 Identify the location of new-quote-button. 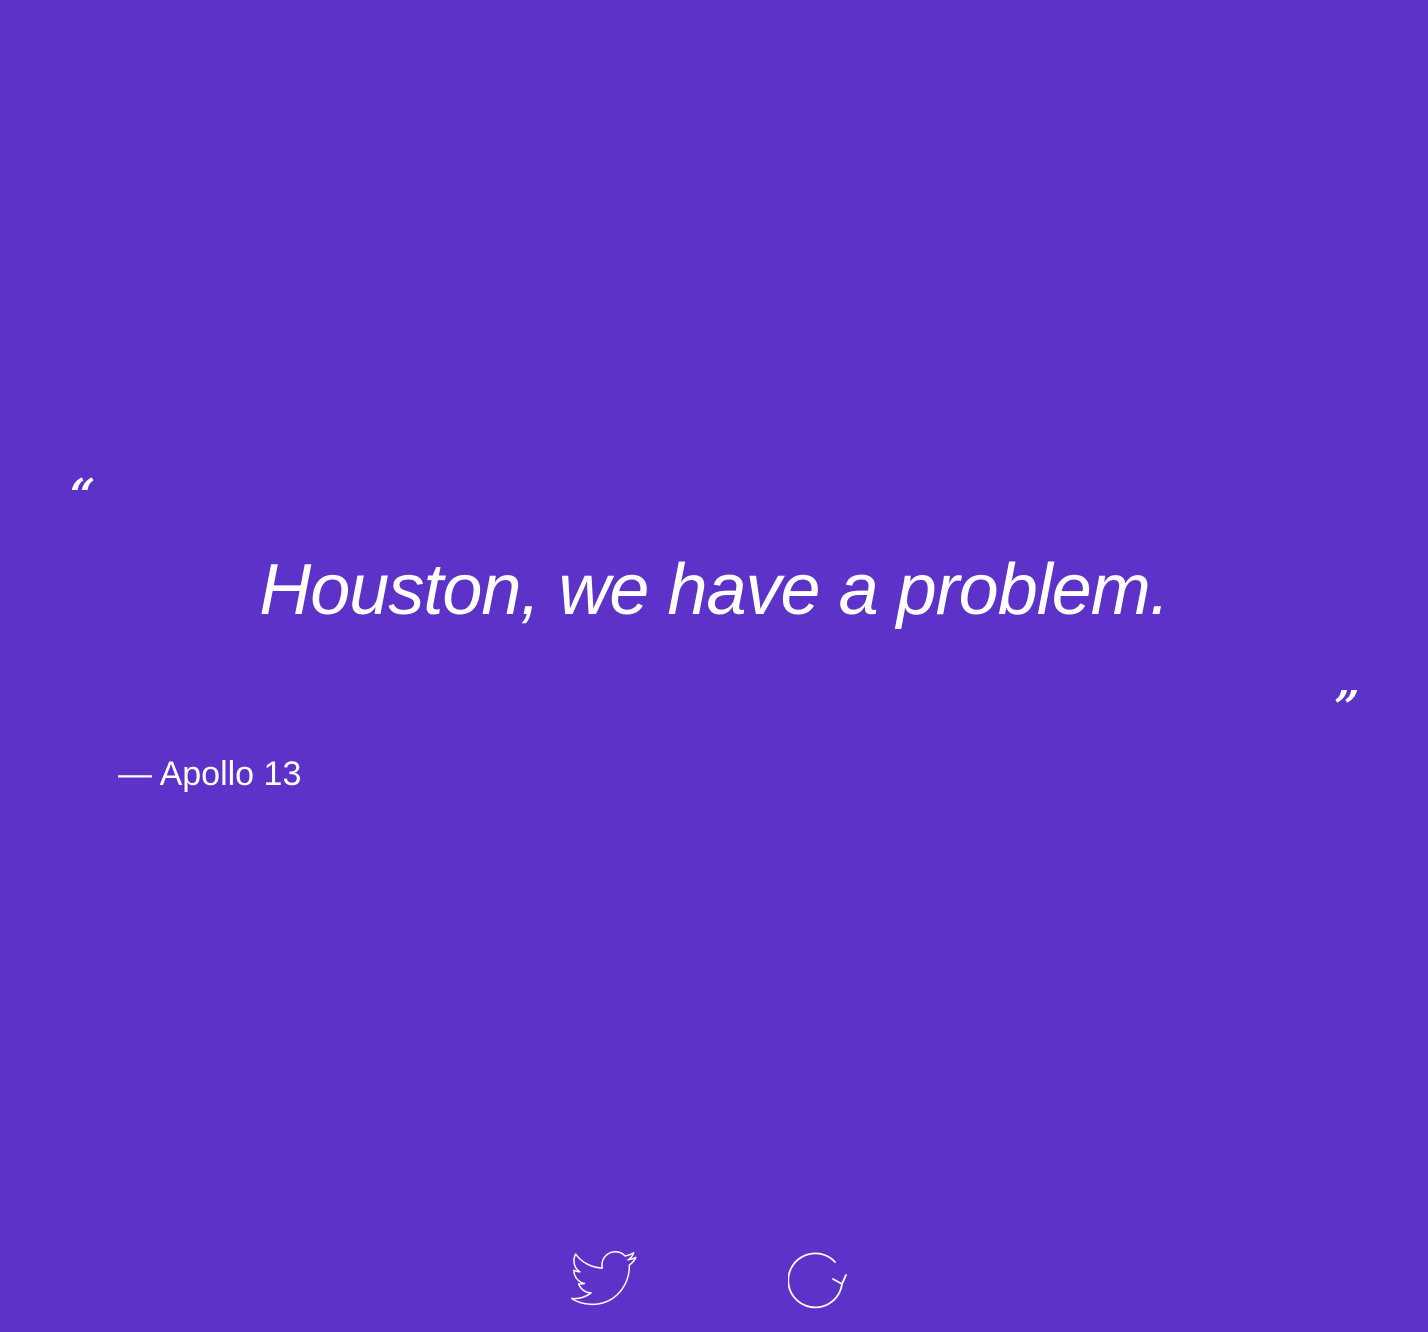
(822, 1280).